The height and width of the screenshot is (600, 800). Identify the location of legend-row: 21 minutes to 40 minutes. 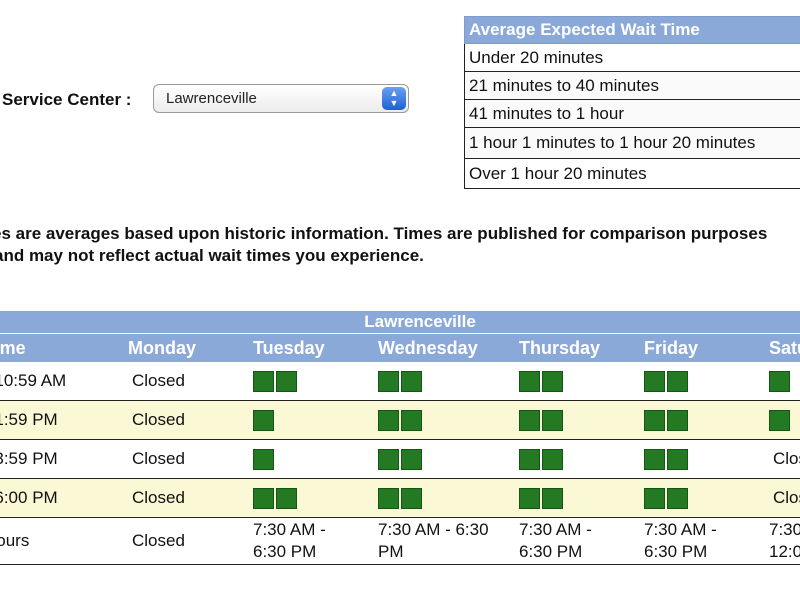
(632, 85).